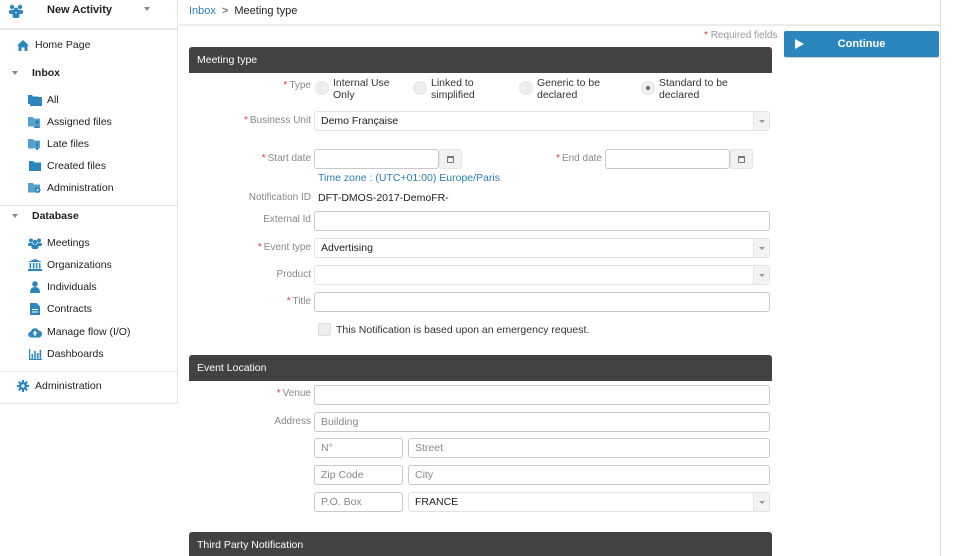  Describe the element at coordinates (59, 386) in the screenshot. I see `sidebar-item-administration: Administration` at that location.